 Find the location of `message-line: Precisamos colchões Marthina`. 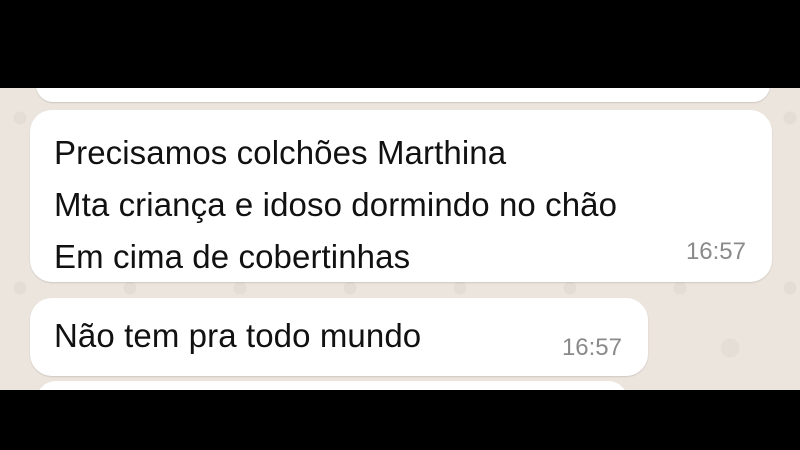

message-line: Precisamos colchões Marthina is located at coordinates (280, 152).